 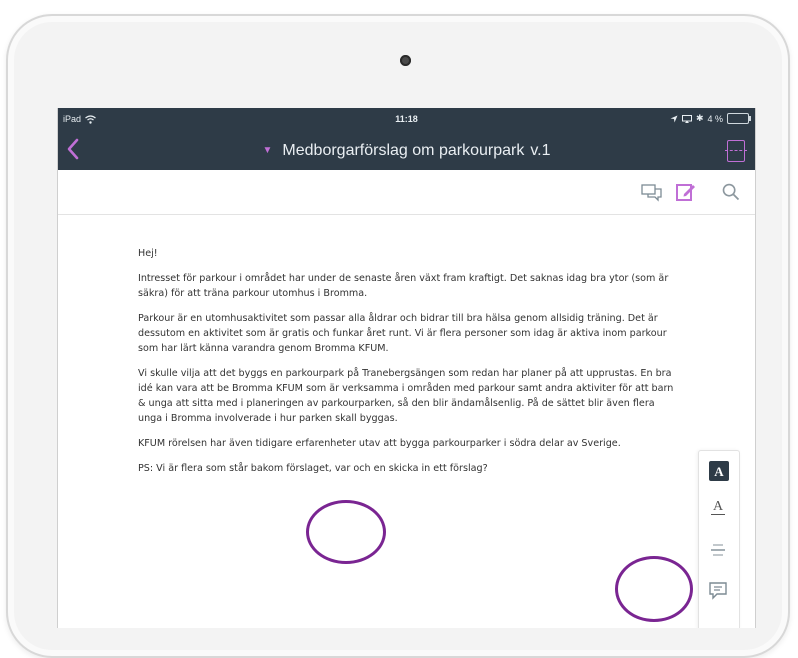 I want to click on nav-bar: ▼ Medborgarförslag om parkourpark v.1, so click(x=406, y=151).